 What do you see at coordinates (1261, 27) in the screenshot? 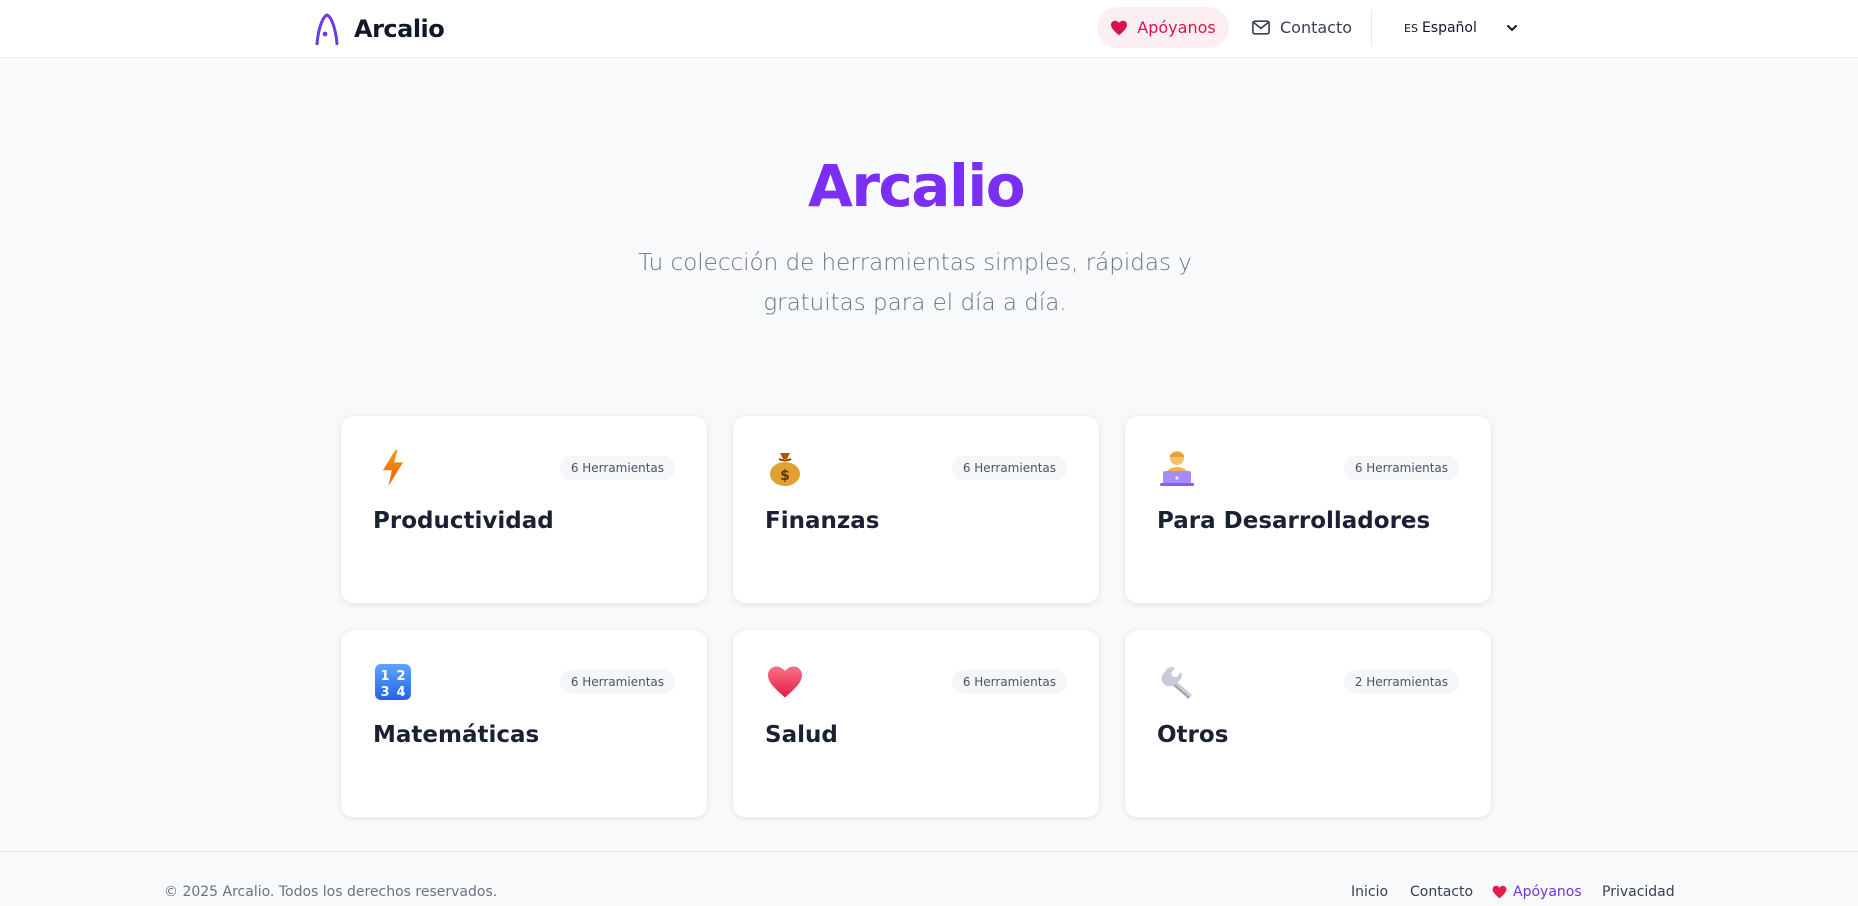
I see `mail-icon` at bounding box center [1261, 27].